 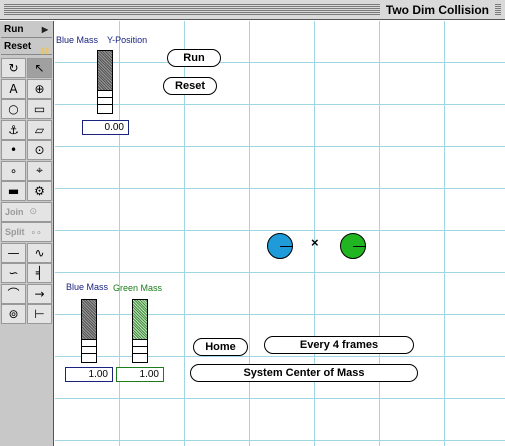 What do you see at coordinates (39, 129) in the screenshot?
I see `polygon-tool-icon: ▱` at bounding box center [39, 129].